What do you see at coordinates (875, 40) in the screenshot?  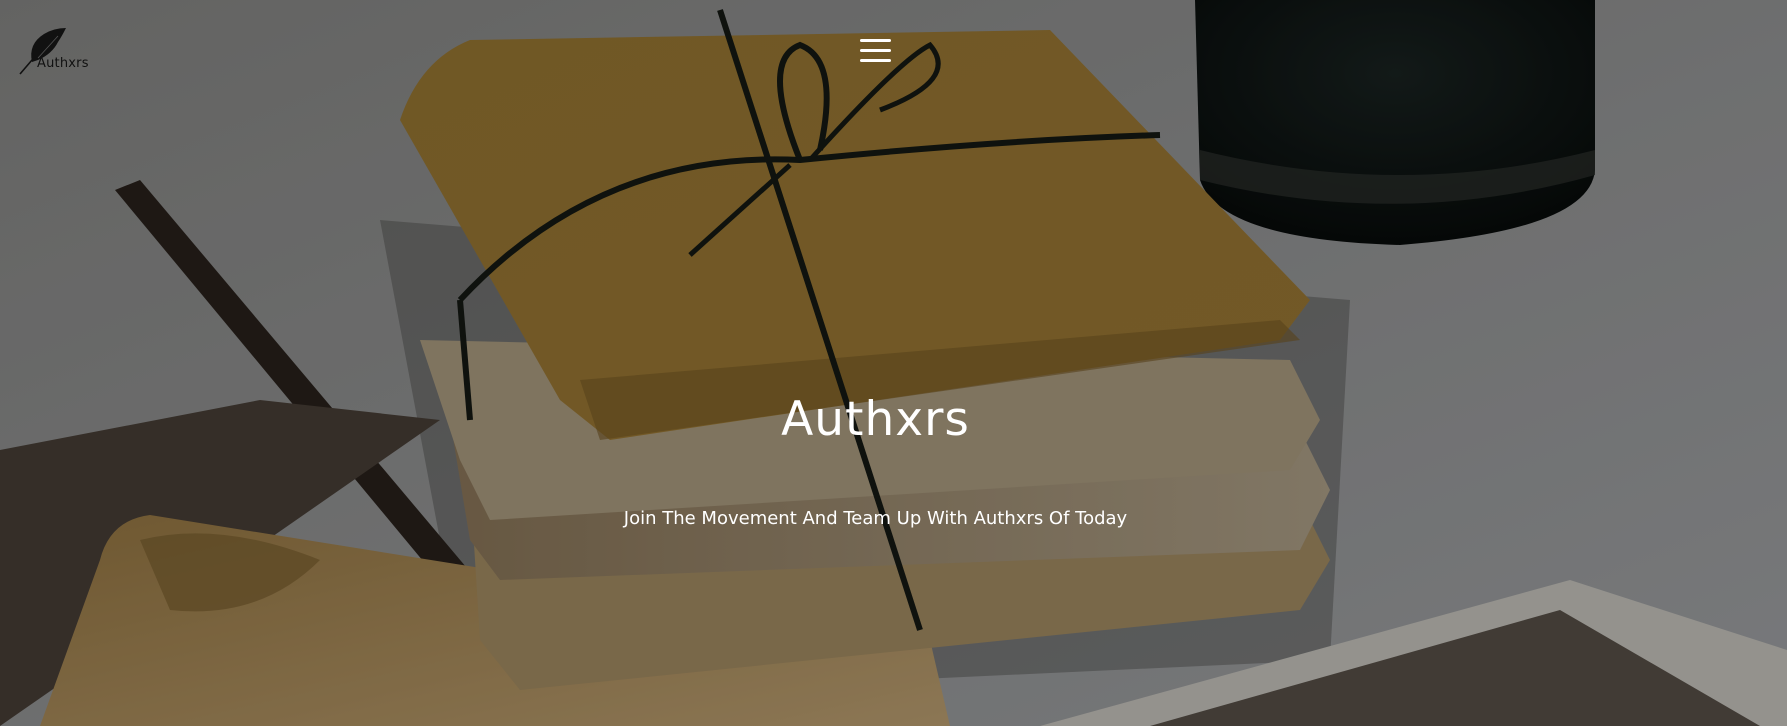 I see `menu-bar-top` at bounding box center [875, 40].